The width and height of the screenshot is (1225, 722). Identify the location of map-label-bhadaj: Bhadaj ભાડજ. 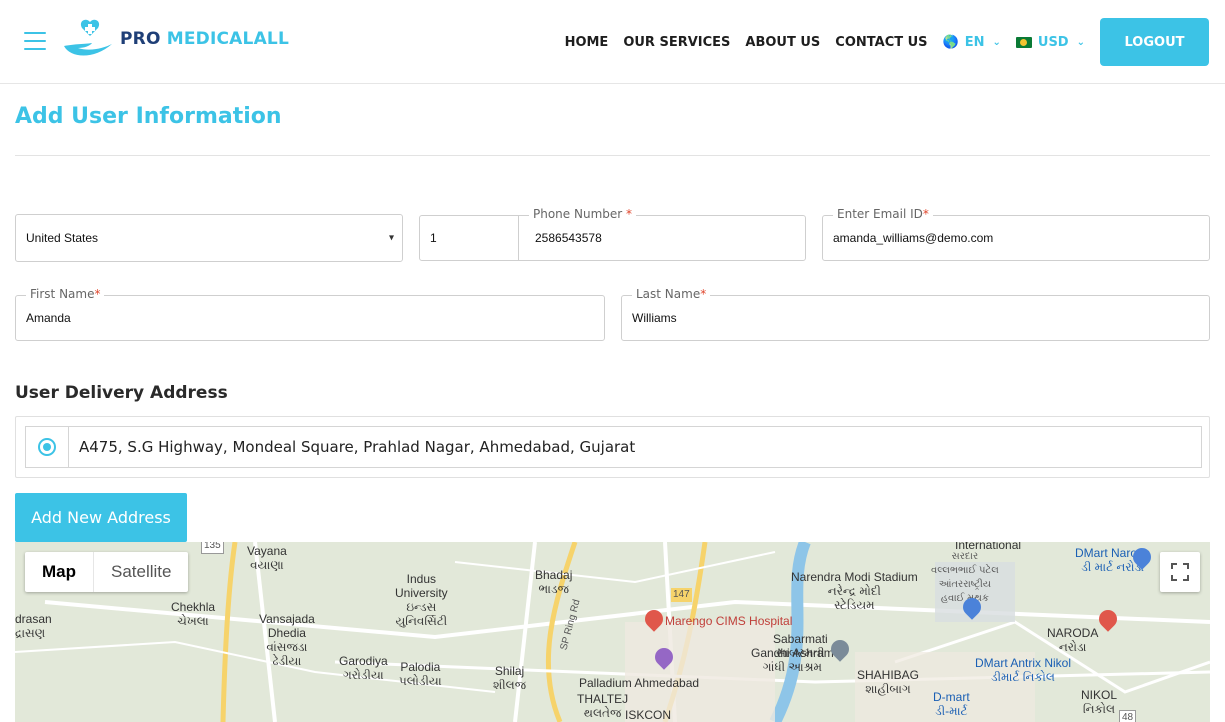
(554, 582).